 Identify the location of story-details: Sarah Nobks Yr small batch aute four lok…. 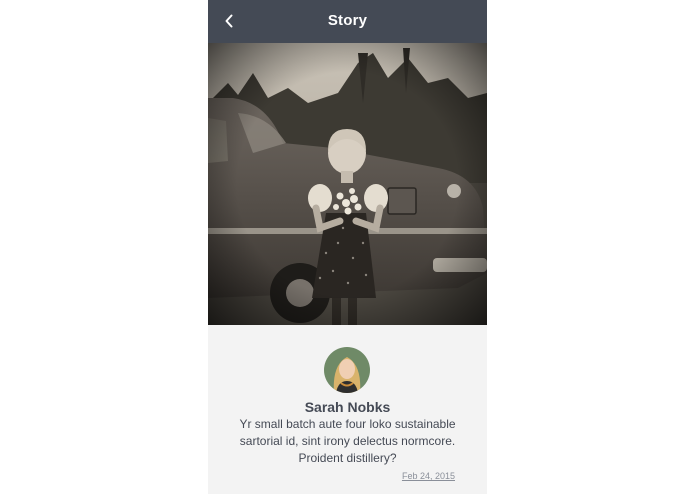
(347, 409).